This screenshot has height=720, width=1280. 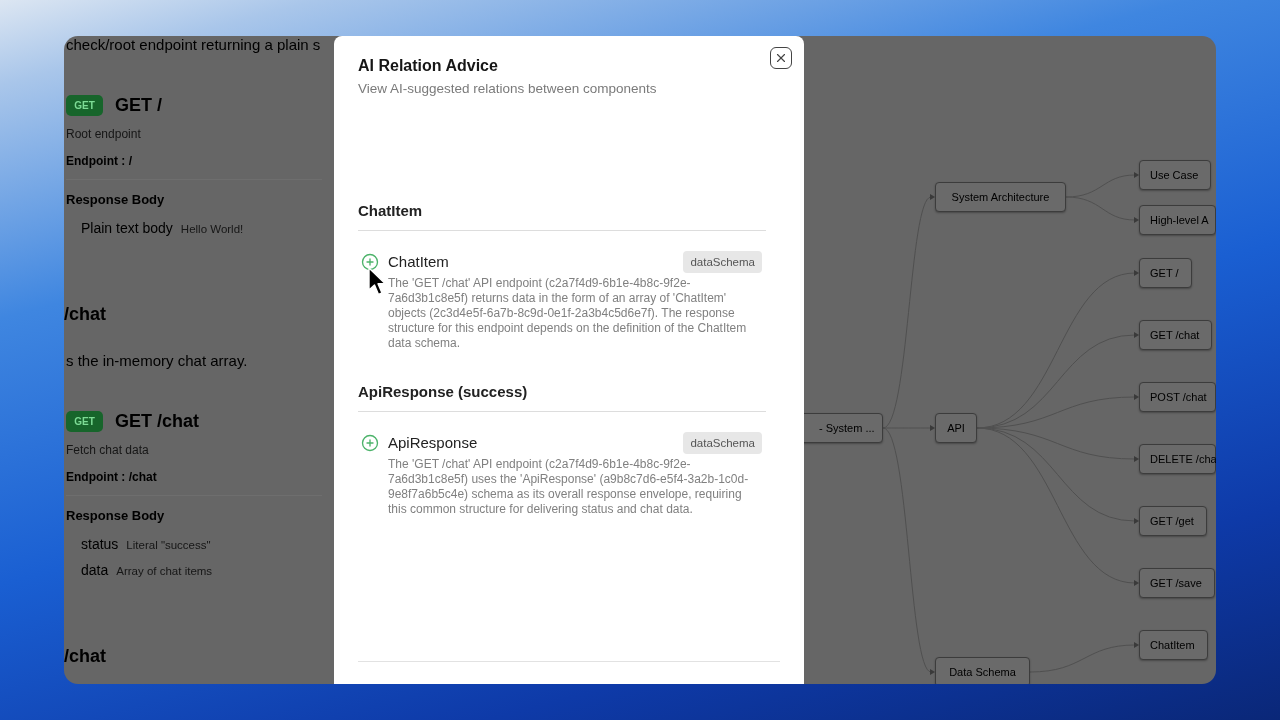 I want to click on field-detail: Array of chat items, so click(x=164, y=571).